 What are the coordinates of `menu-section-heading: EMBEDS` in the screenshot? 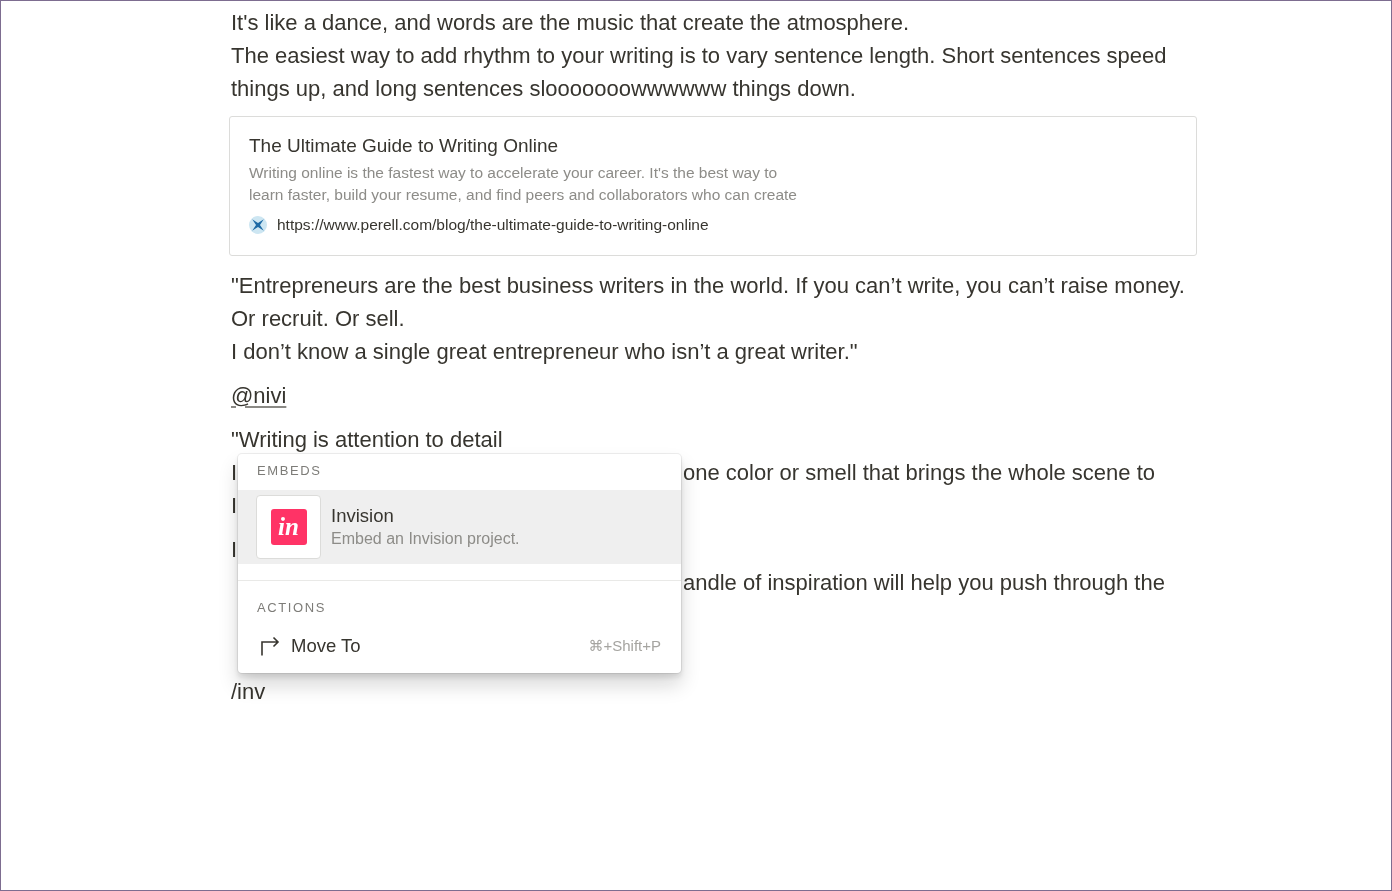 It's located at (289, 471).